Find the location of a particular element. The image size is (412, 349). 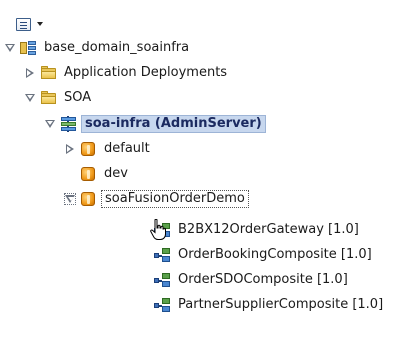

tree-node-label: SOA is located at coordinates (77, 98).